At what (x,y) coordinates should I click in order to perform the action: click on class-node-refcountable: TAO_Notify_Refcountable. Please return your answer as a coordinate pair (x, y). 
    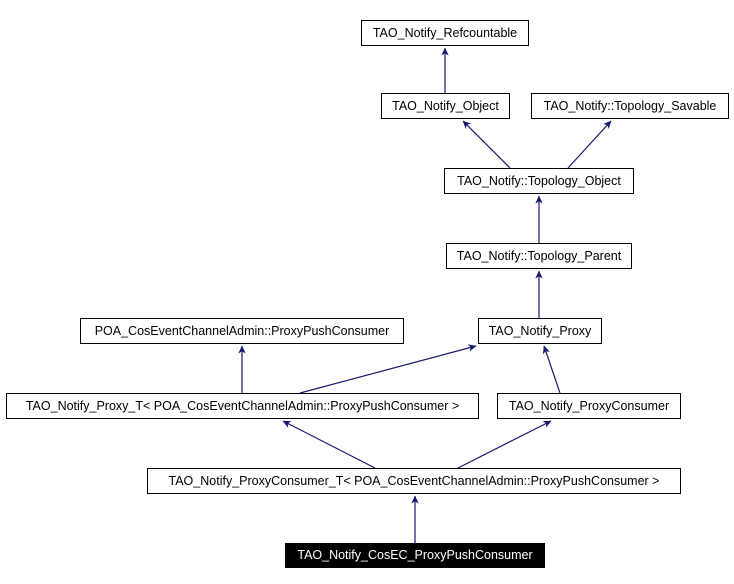
    Looking at the image, I should click on (445, 33).